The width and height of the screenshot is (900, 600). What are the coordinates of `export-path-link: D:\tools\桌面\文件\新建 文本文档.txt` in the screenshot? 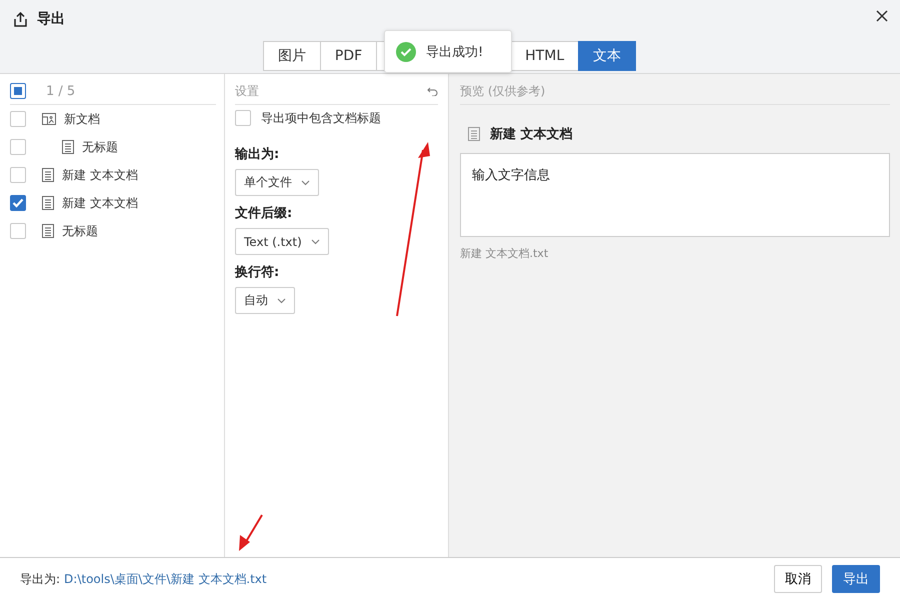 It's located at (165, 579).